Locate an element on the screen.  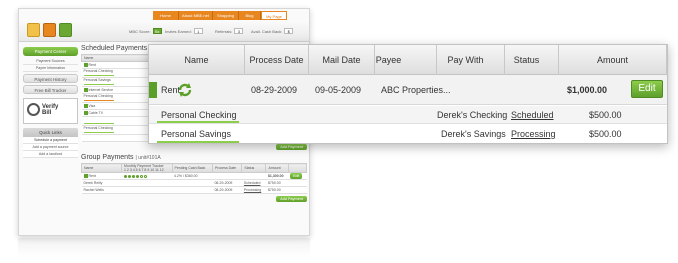
nav-blog: Blog is located at coordinates (250, 15).